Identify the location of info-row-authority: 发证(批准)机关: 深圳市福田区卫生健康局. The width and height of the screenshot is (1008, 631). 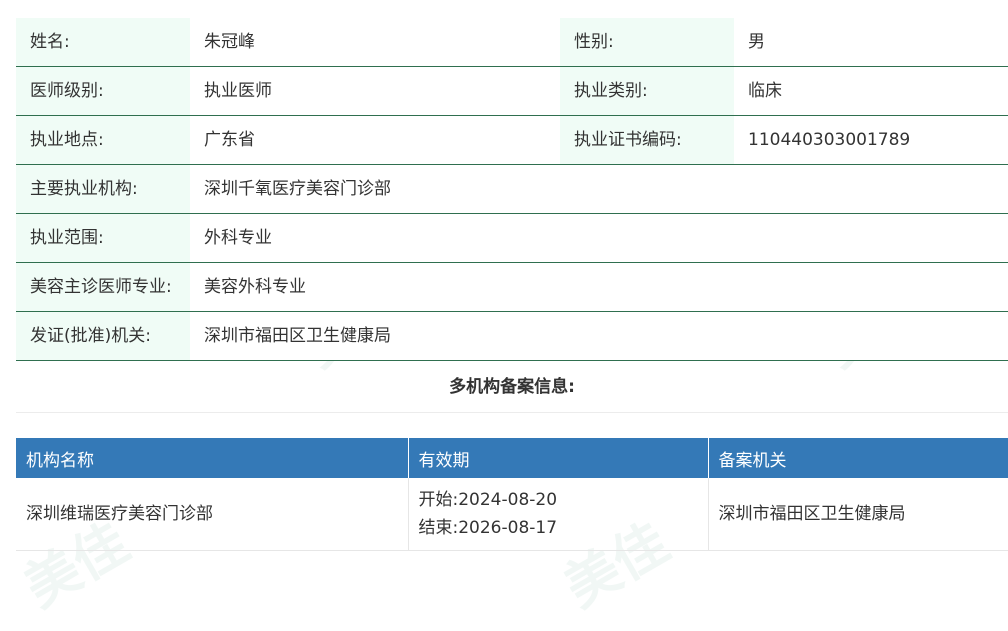
(512, 336).